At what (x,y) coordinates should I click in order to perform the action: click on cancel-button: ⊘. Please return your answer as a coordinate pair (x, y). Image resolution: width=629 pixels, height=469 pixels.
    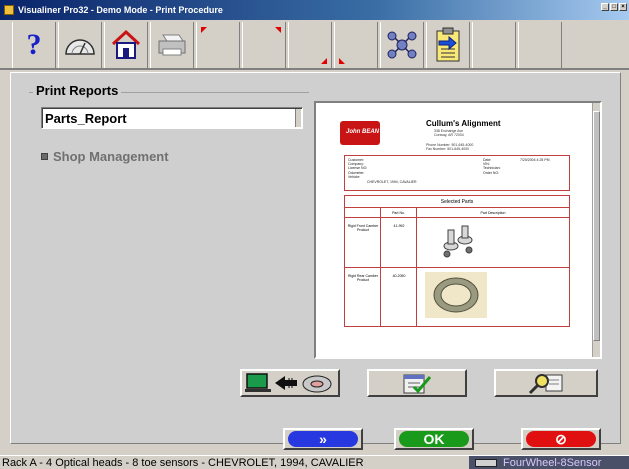
    Looking at the image, I should click on (561, 439).